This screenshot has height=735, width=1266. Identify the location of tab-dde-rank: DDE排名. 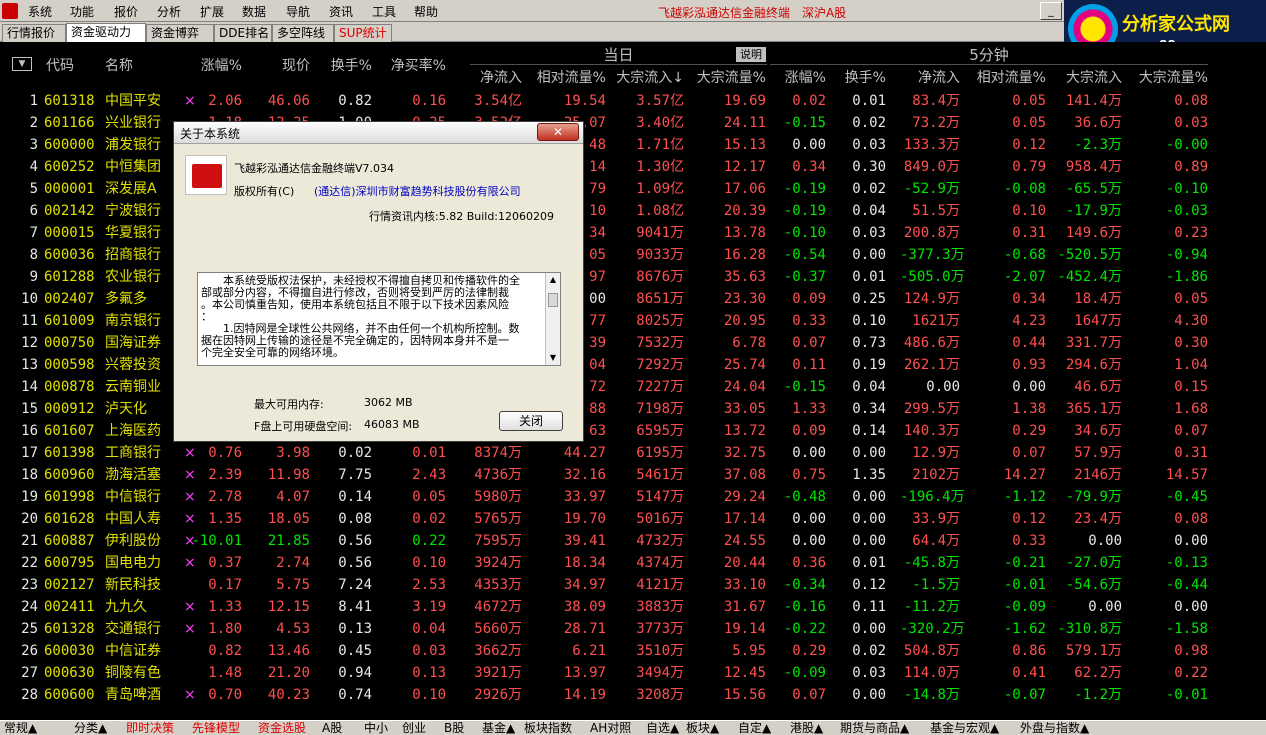
(243, 33).